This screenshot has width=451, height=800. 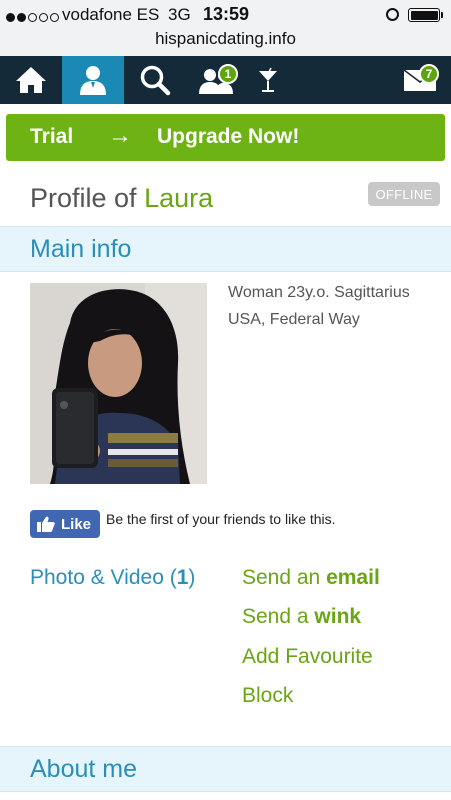 I want to click on nav-contacts: 1, so click(x=217, y=80).